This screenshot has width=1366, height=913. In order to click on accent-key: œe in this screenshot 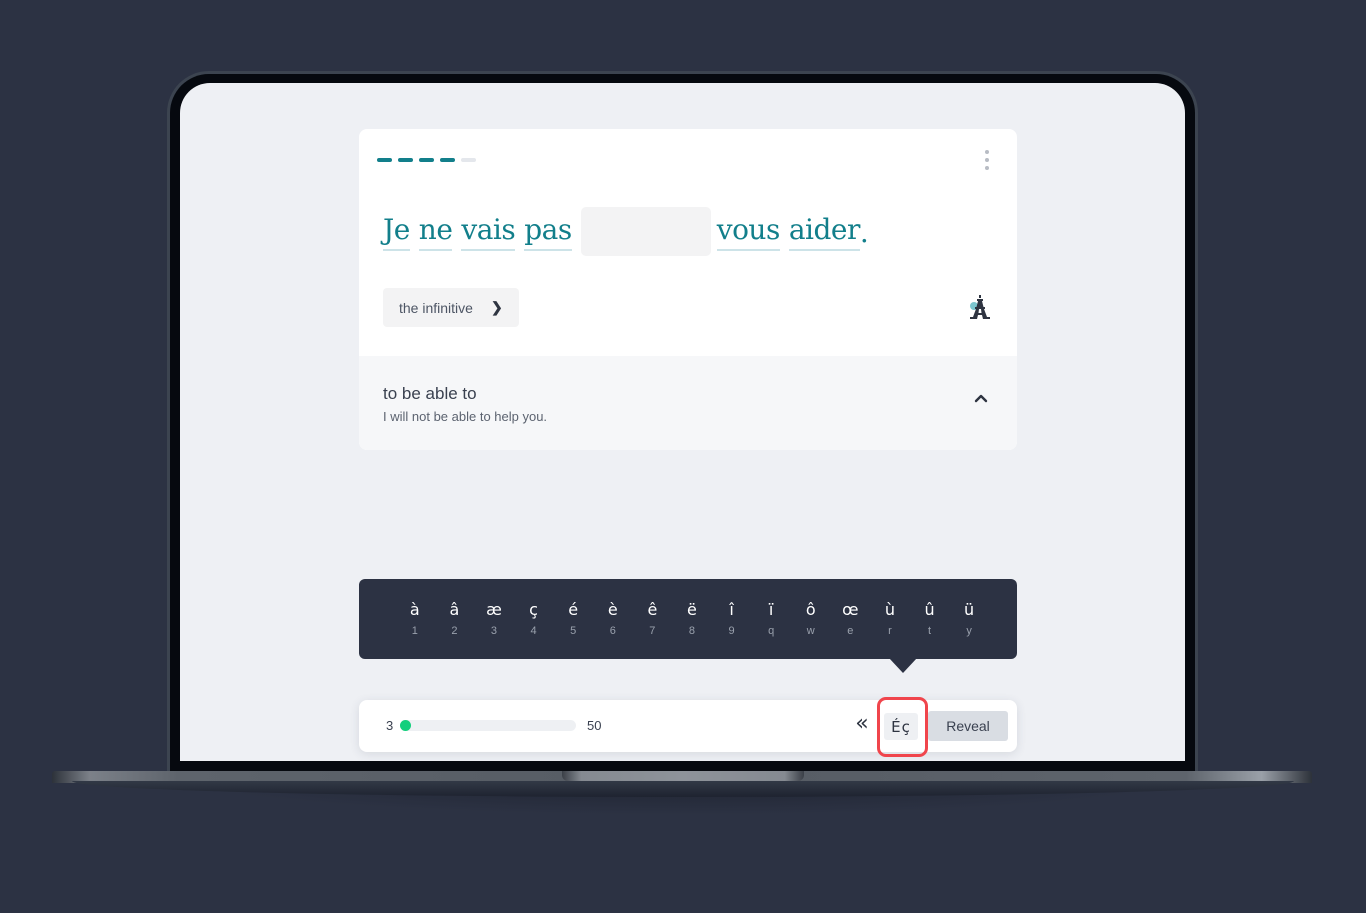, I will do `click(851, 629)`.